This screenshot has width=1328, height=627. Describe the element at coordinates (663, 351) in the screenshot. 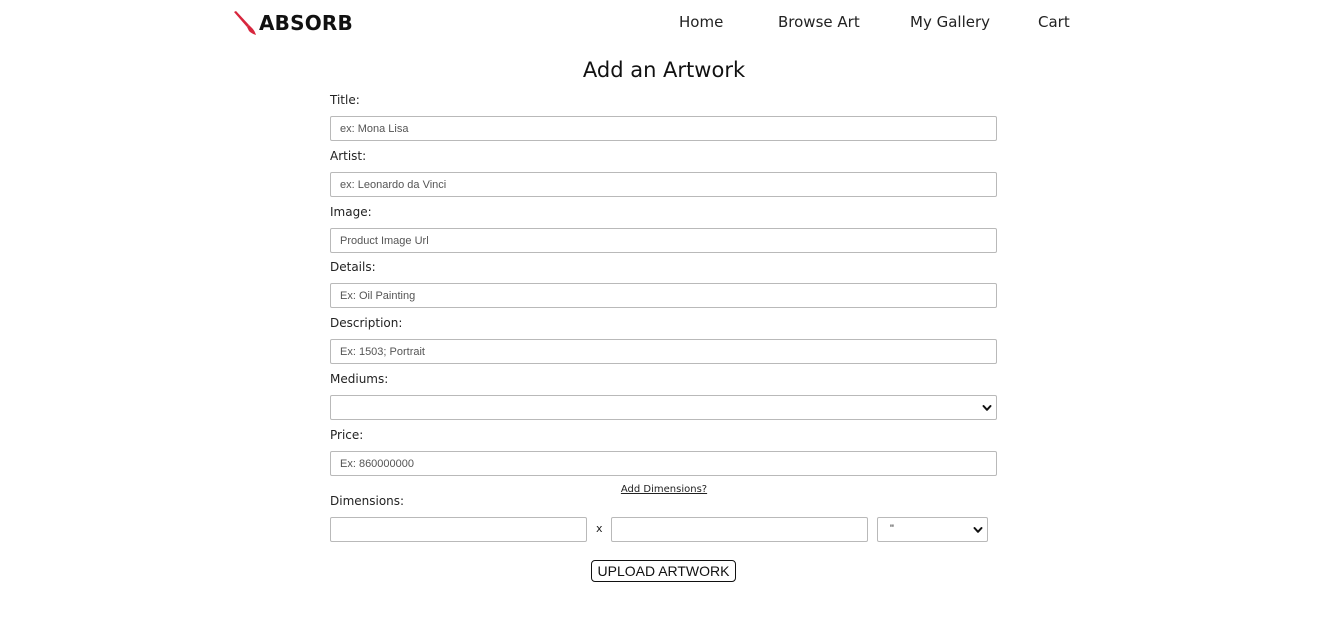

I see `description-input` at that location.